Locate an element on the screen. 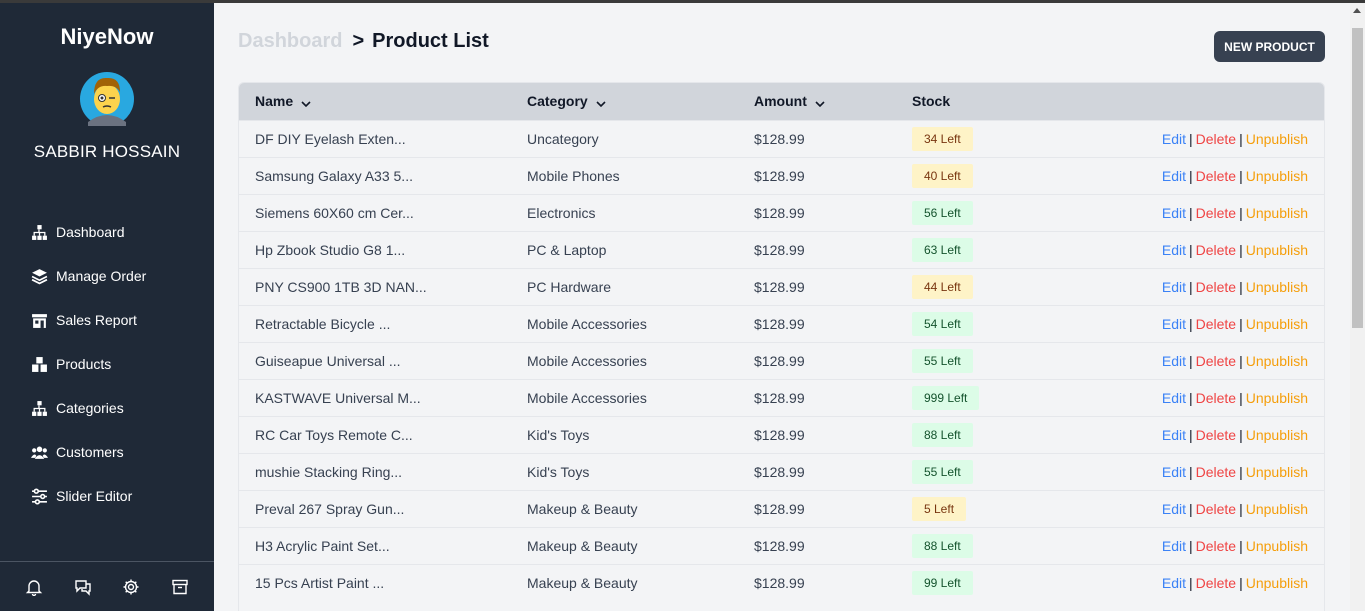 The image size is (1365, 611). scrollbar-thumb is located at coordinates (1357, 178).